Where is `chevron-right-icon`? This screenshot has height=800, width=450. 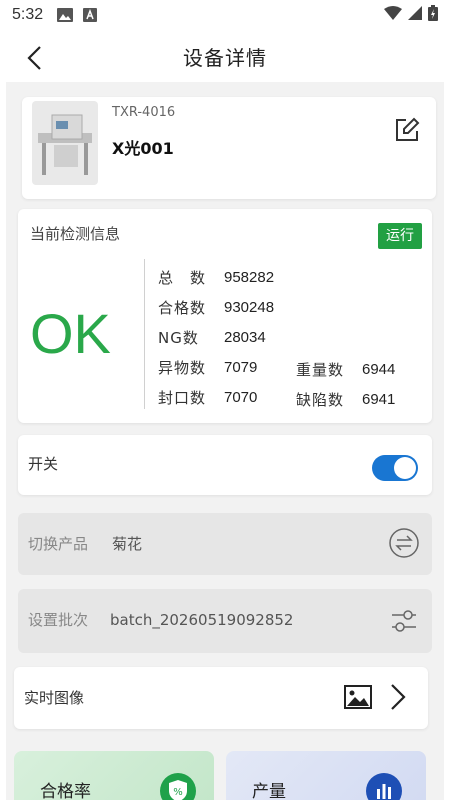
chevron-right-icon is located at coordinates (398, 697).